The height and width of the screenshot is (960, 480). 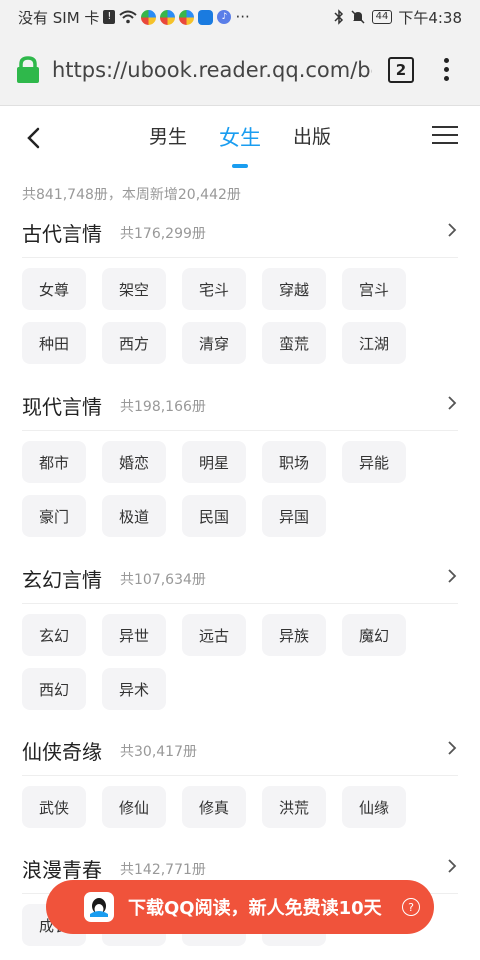 I want to click on section-title: 浪漫青春, so click(x=62, y=870).